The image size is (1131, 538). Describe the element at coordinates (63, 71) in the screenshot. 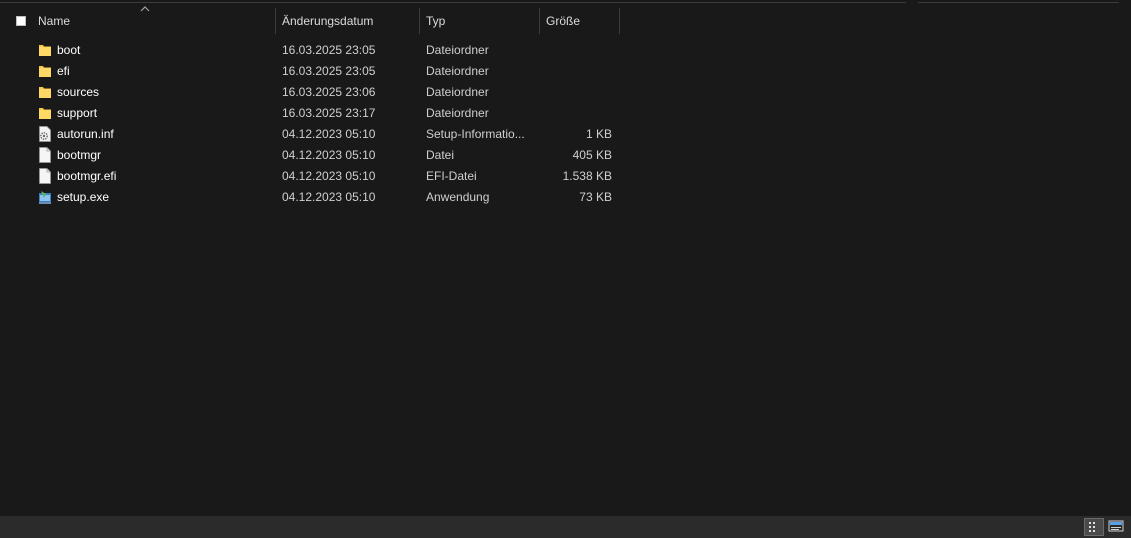

I see `file-name: efi` at that location.